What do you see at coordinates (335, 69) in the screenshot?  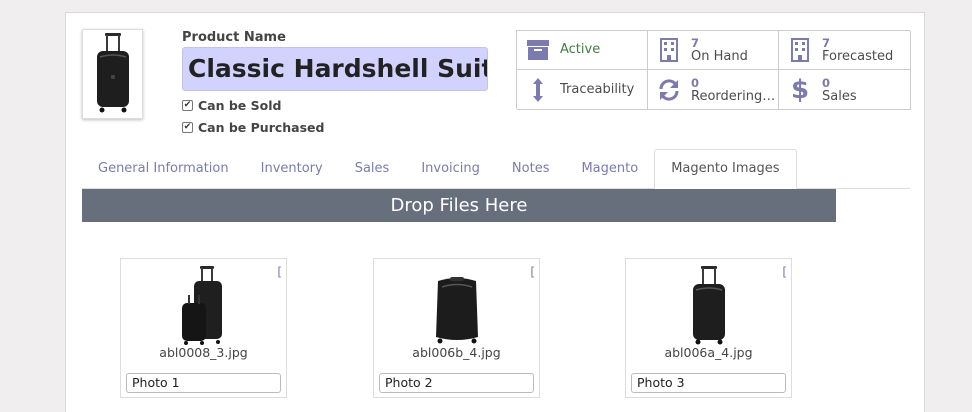 I see `product-name-input: Classic Hardshell Suitcase` at bounding box center [335, 69].